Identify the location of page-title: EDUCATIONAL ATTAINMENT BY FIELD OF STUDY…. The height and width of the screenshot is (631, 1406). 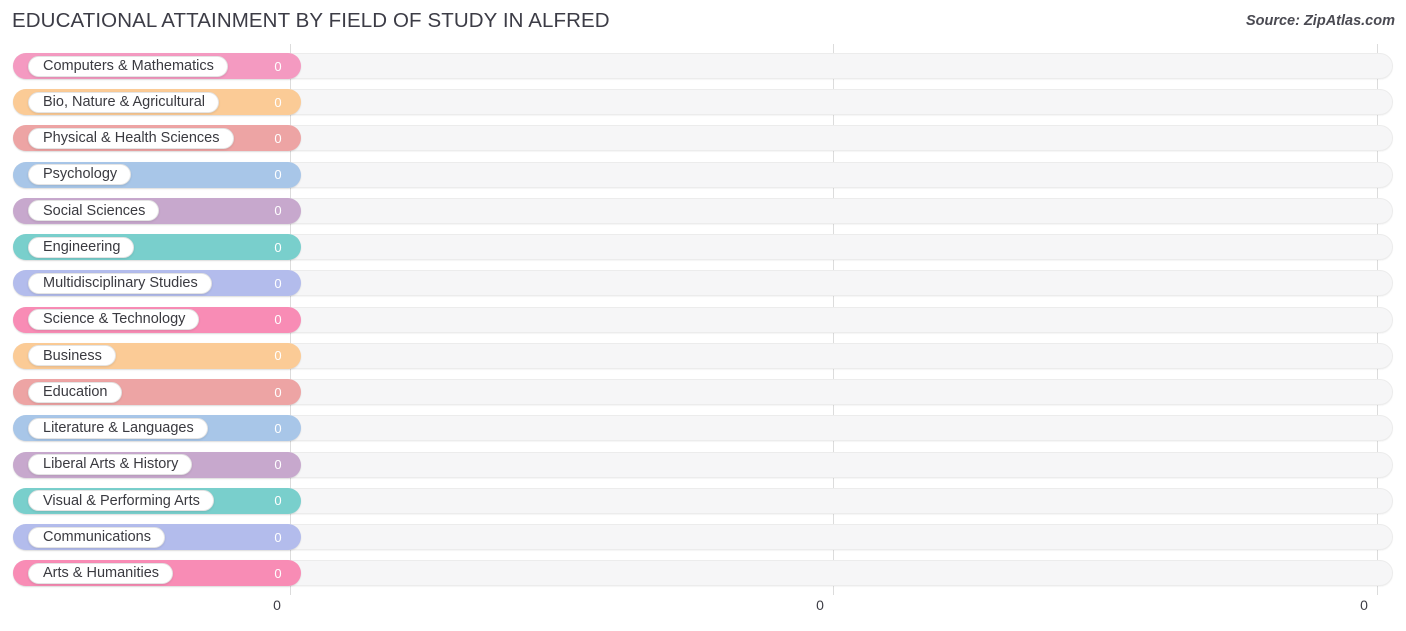
(311, 20).